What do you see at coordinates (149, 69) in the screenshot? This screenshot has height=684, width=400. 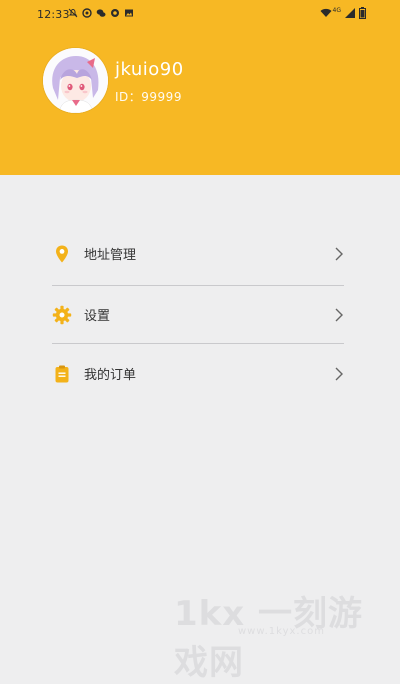 I see `username: jkuio90` at bounding box center [149, 69].